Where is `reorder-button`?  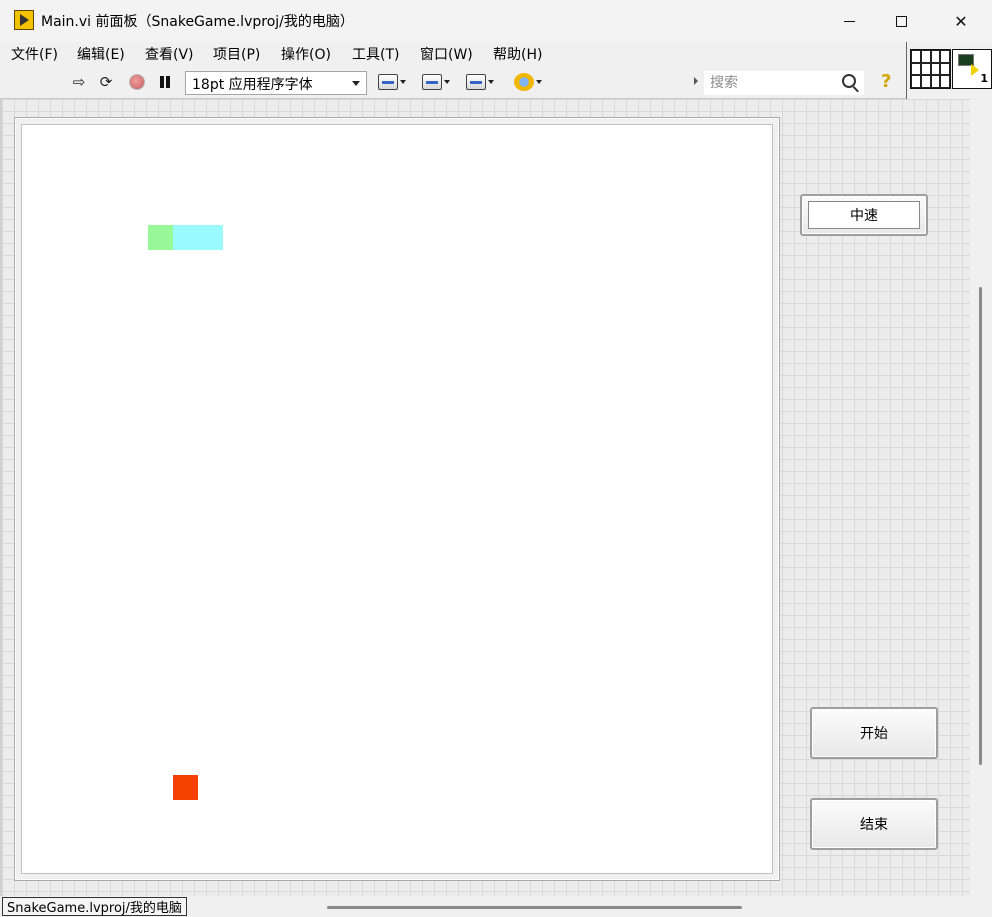 reorder-button is located at coordinates (528, 82).